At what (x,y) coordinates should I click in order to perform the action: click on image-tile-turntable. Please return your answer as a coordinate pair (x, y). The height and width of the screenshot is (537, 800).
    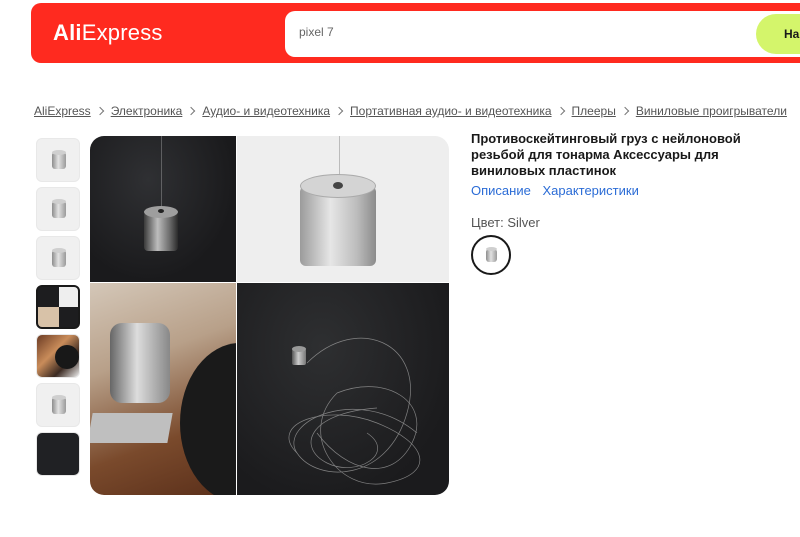
    Looking at the image, I should click on (163, 389).